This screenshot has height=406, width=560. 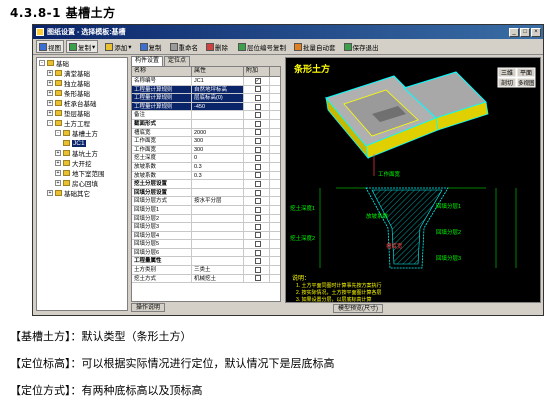 I want to click on delete-button: 删除, so click(x=217, y=46).